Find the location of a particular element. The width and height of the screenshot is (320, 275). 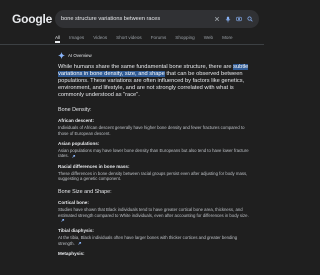

section-title-bone-density: Bone Density: is located at coordinates (75, 110).